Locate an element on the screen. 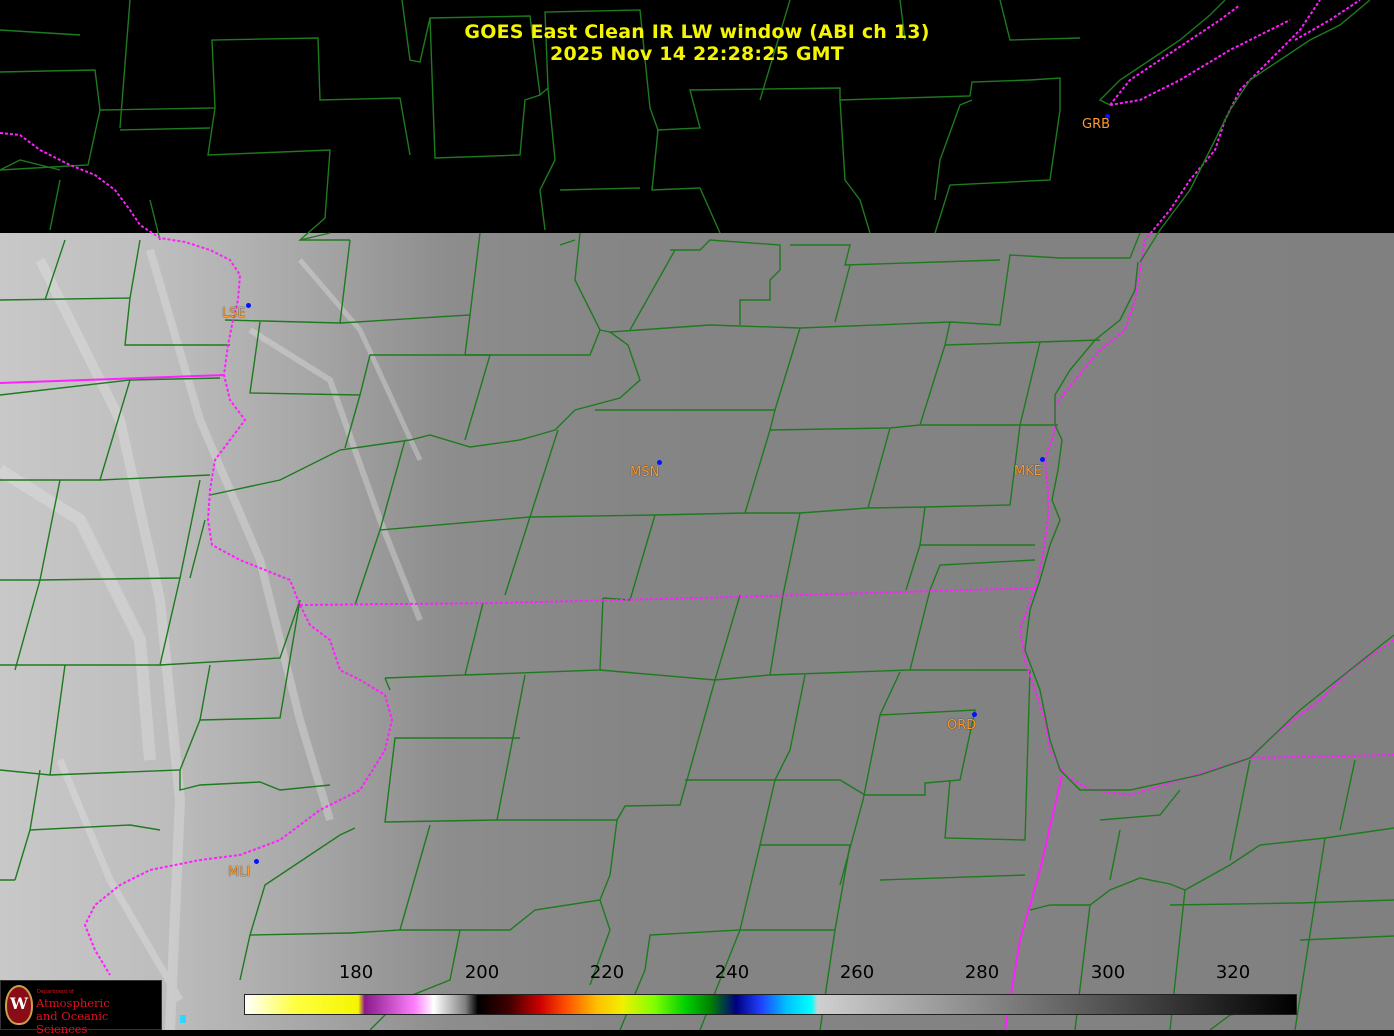 The height and width of the screenshot is (1036, 1394). map-title: GOES East Clean IR LW window (ABI ch 13) is located at coordinates (697, 32).